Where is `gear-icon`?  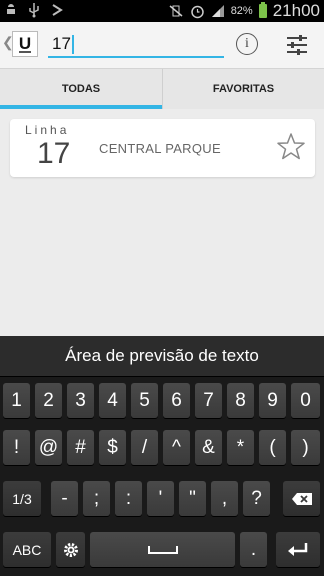 gear-icon is located at coordinates (70, 549).